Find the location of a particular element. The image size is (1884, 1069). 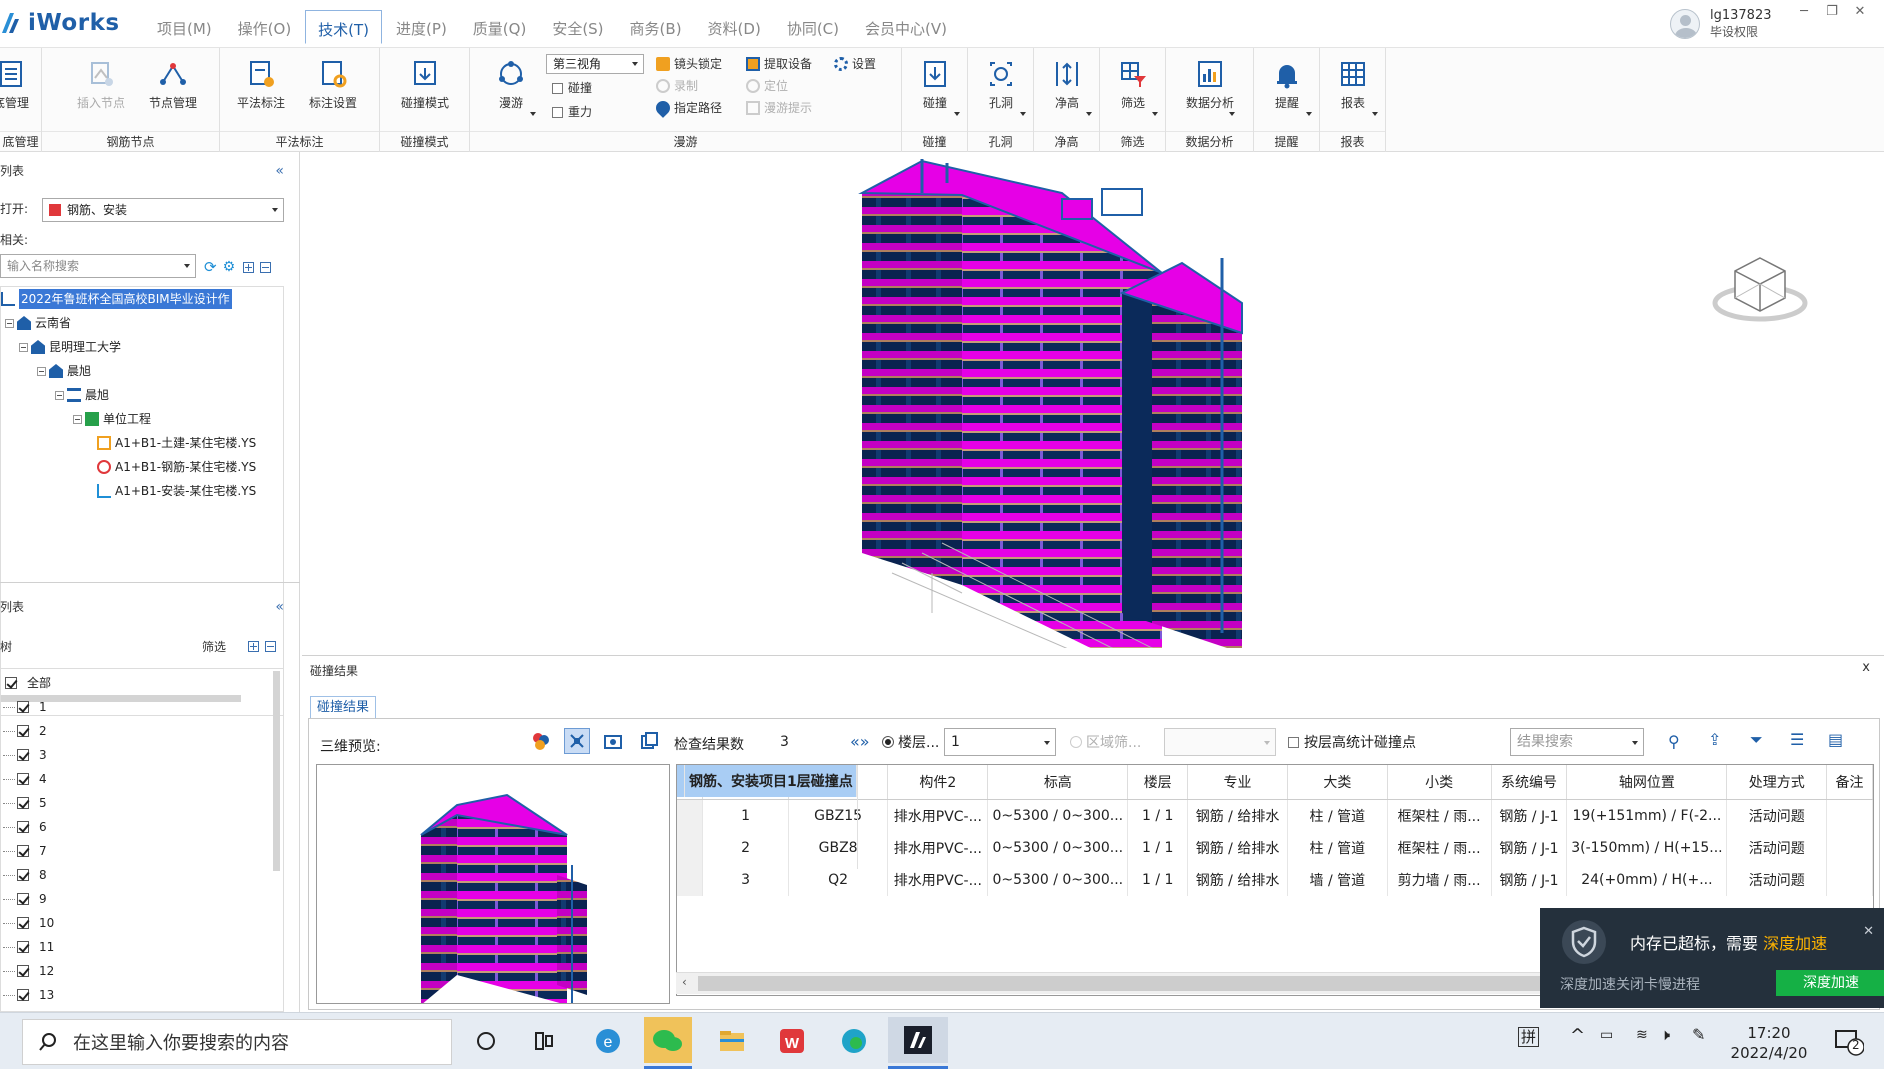

remind-button: 提醒 is located at coordinates (1287, 89).